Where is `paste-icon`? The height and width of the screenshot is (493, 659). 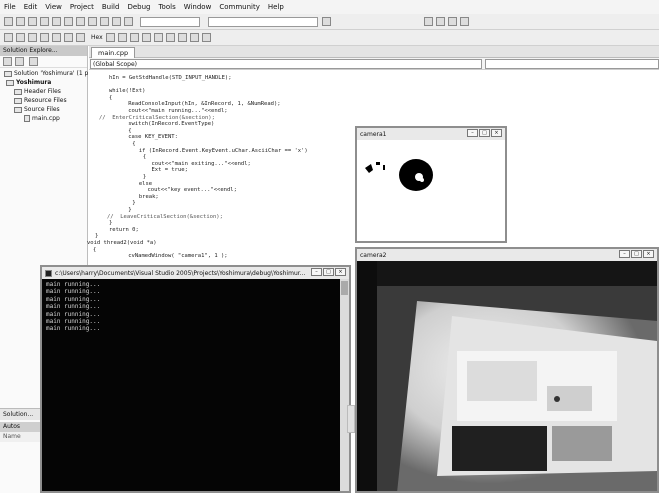 paste-icon is located at coordinates (92, 21).